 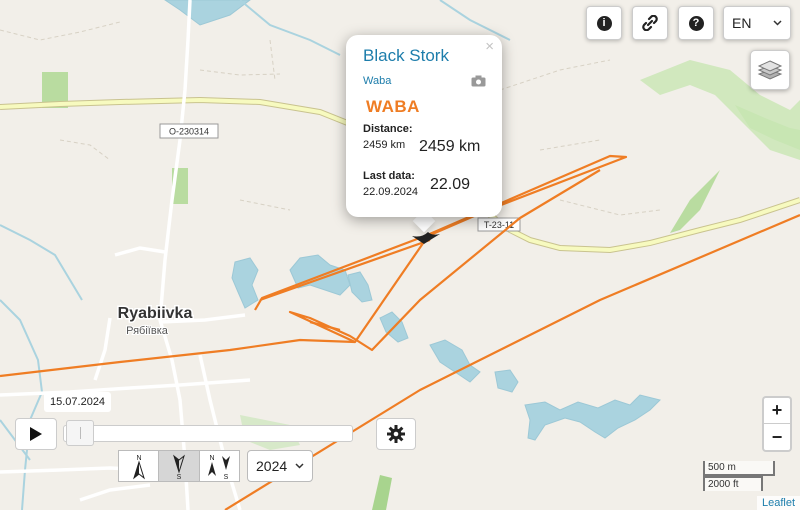 I want to click on town-name-local: Рябіївка, so click(x=147, y=331).